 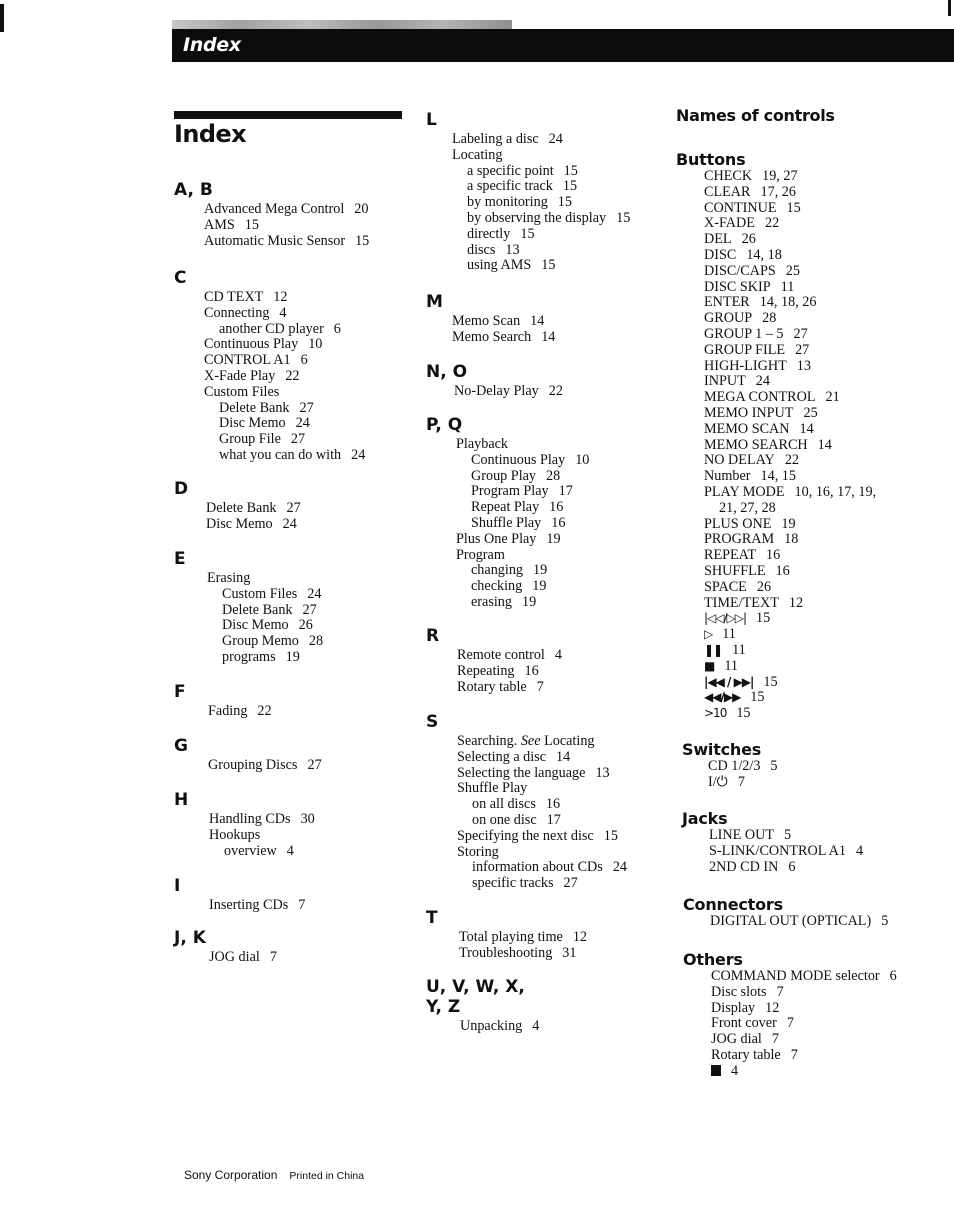 What do you see at coordinates (250, 819) in the screenshot?
I see `entry-term: Handling CDs` at bounding box center [250, 819].